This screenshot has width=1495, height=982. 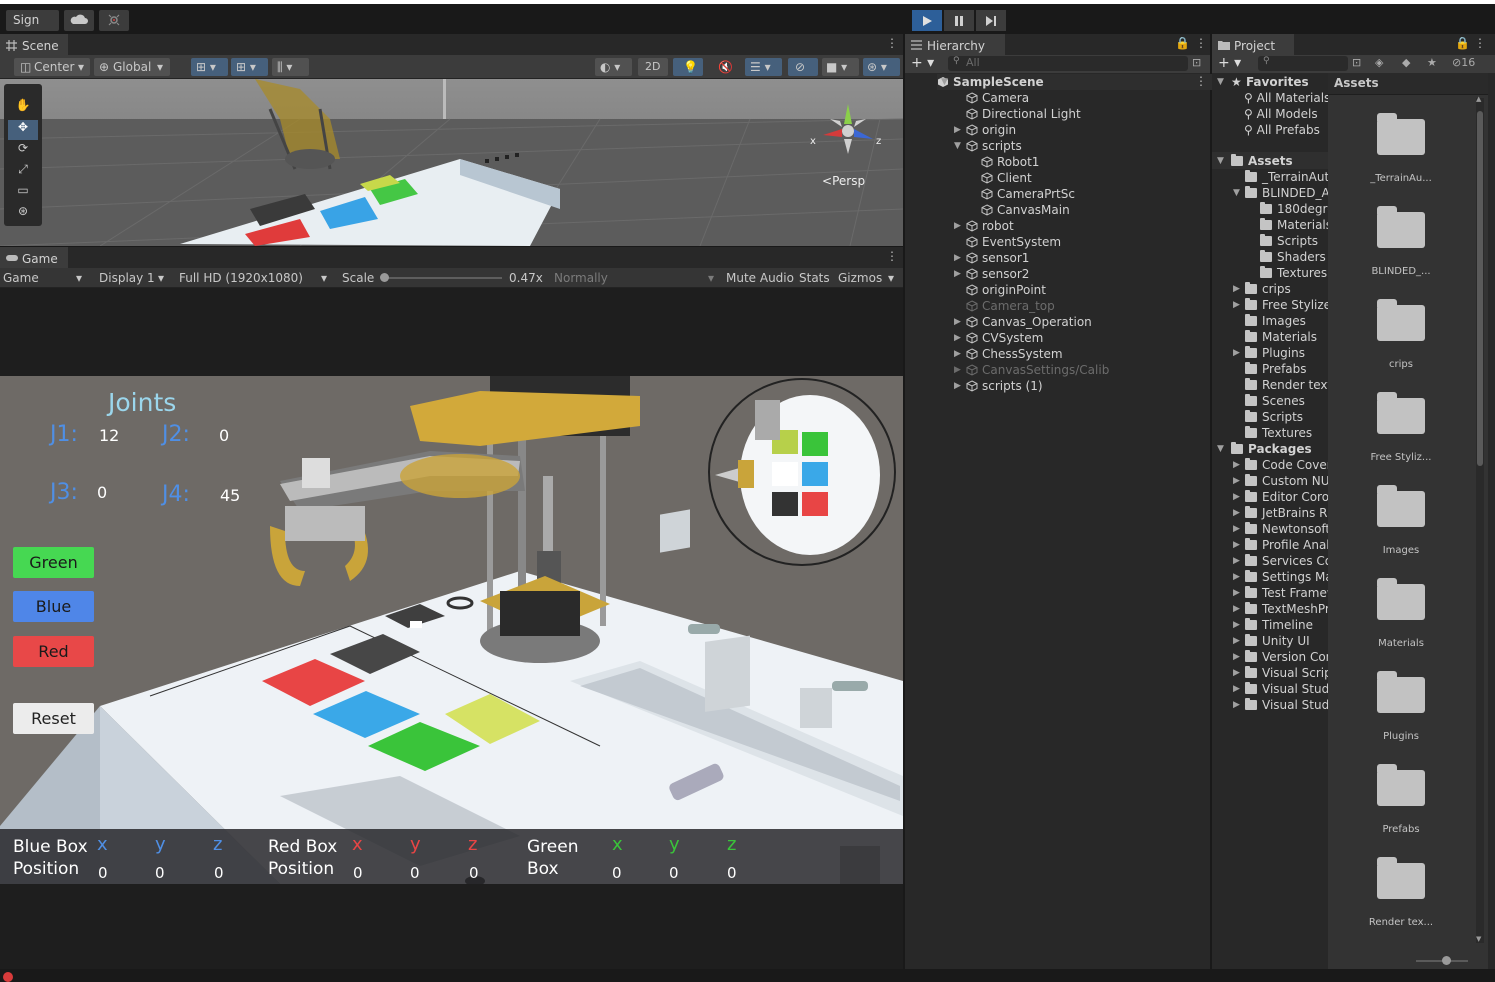 I want to click on asset-folder: crips, so click(x=1401, y=334).